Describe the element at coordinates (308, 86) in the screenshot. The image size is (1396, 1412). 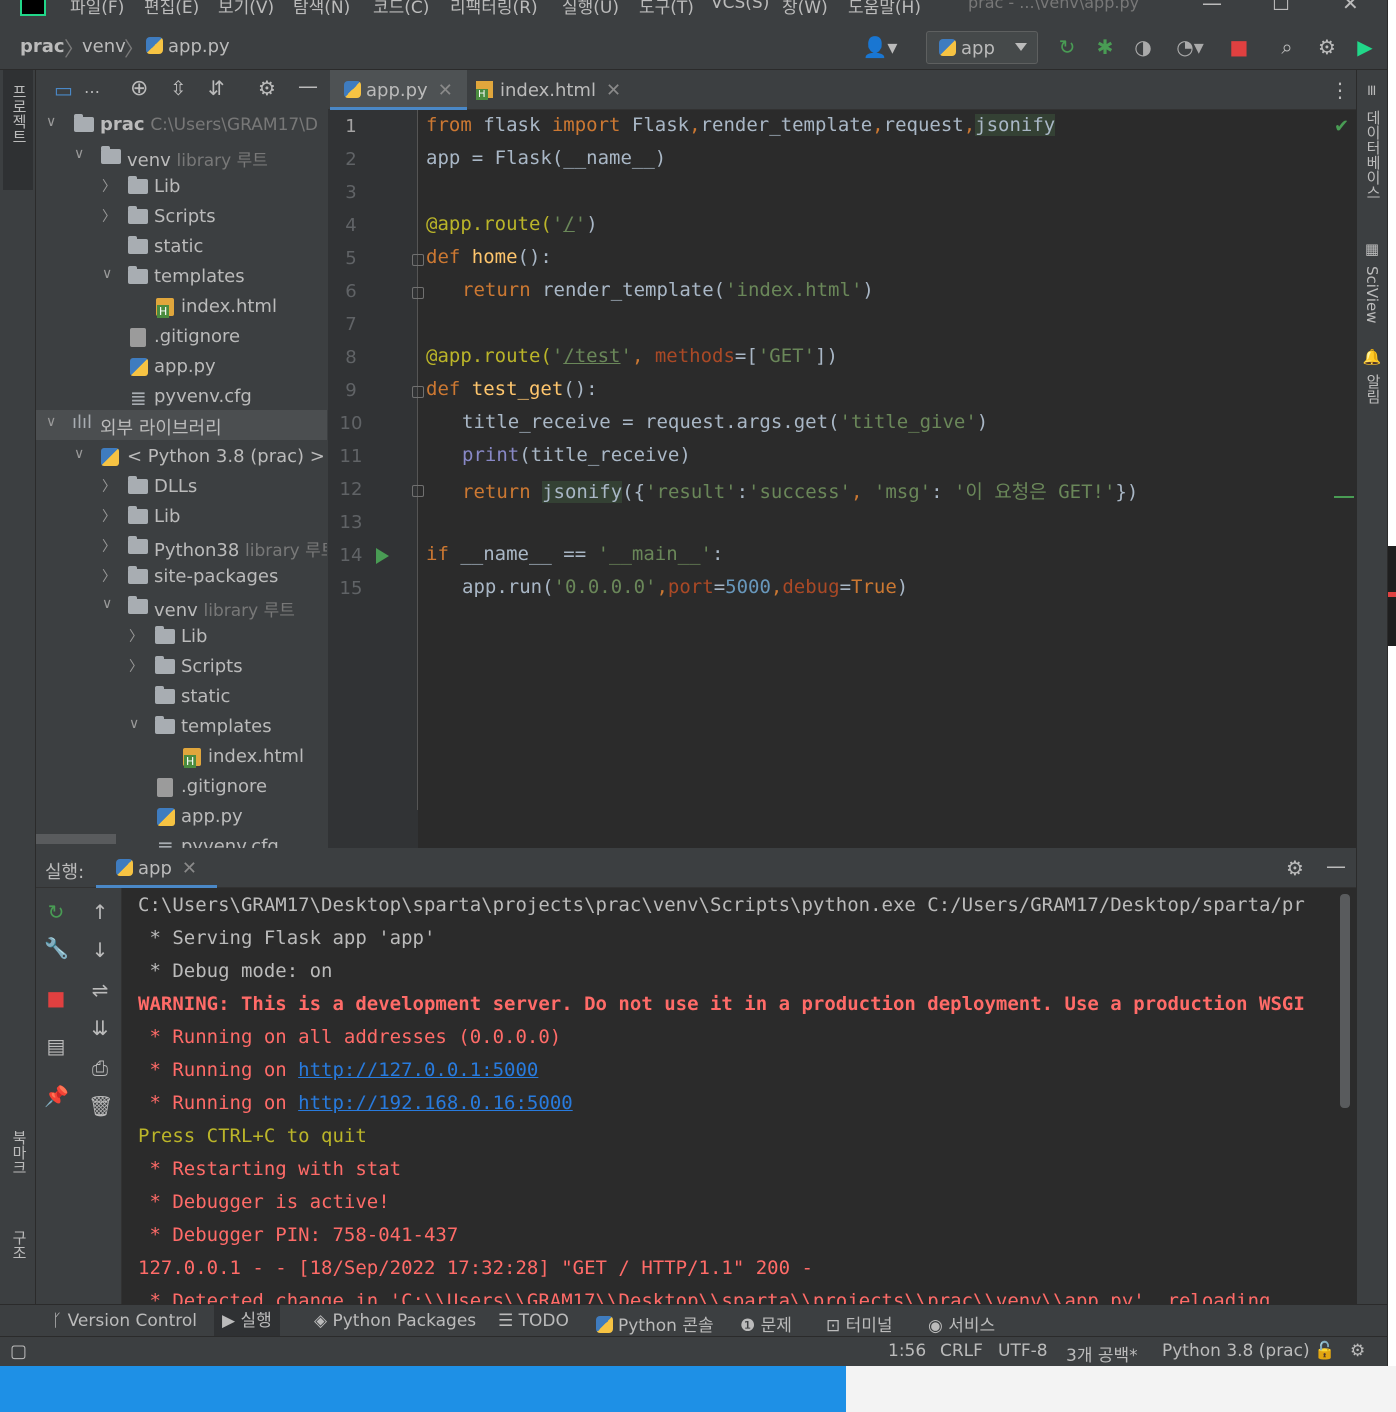
I see `hide-panel-icon: —` at that location.